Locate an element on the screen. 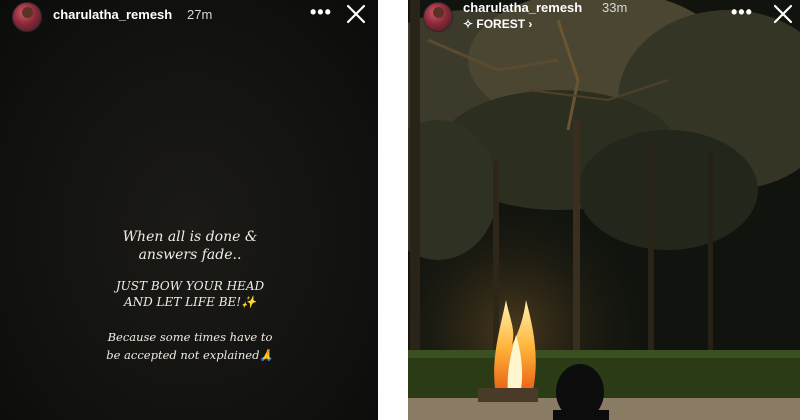 The height and width of the screenshot is (420, 800). story-header: charulatha_remesh 27m ••• is located at coordinates (189, 20).